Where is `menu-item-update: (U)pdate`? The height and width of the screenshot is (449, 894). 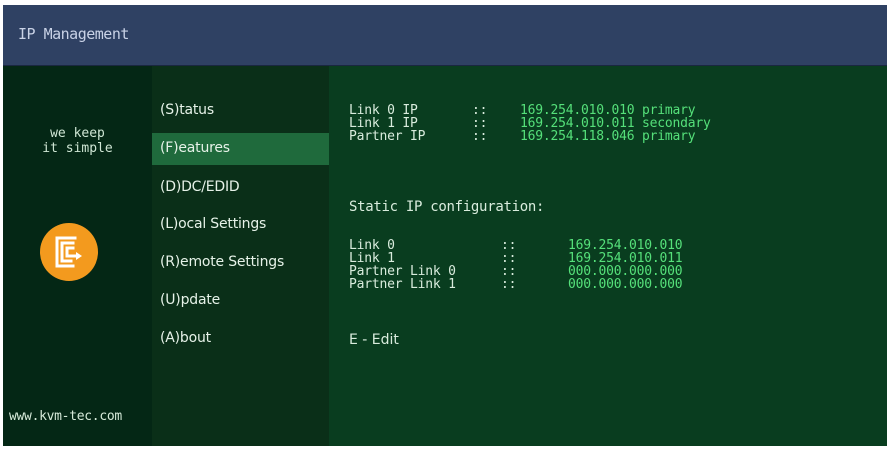 menu-item-update: (U)pdate is located at coordinates (240, 301).